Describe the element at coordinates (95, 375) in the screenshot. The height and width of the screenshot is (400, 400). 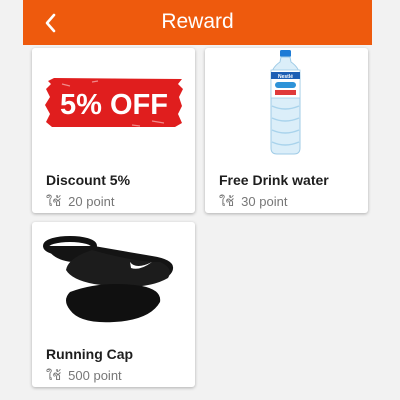
I see `points-value: 500 point` at that location.